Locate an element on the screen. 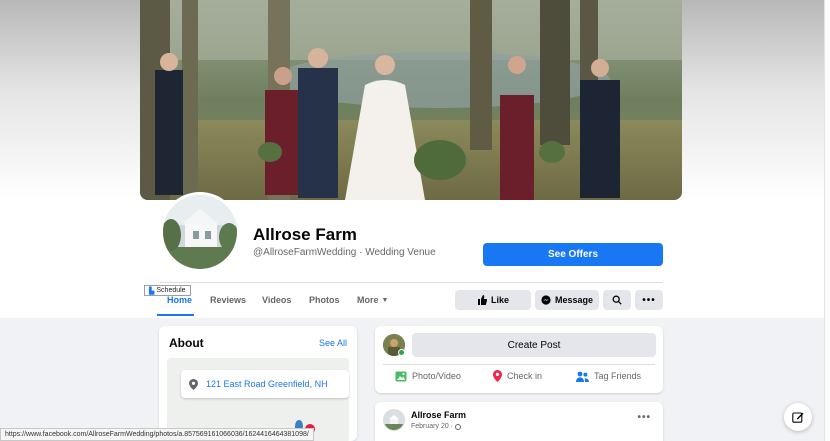  messenger-icon is located at coordinates (546, 300).